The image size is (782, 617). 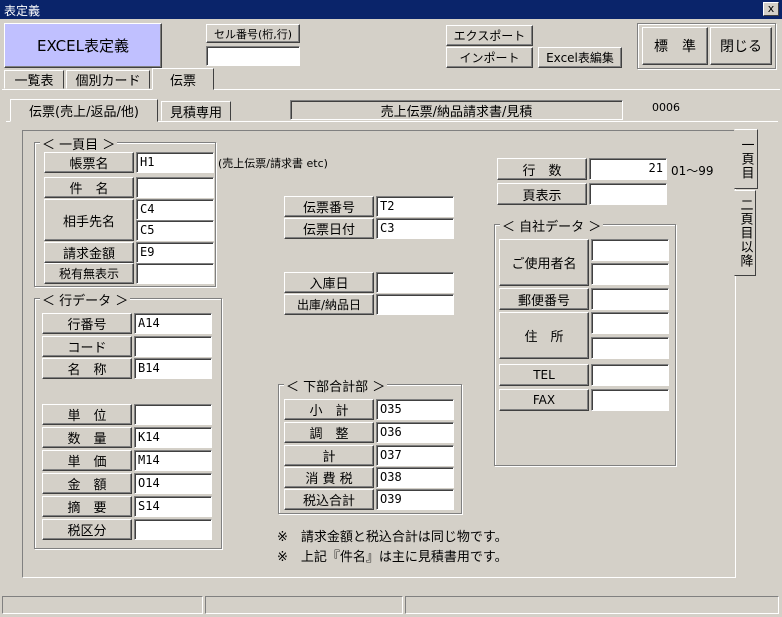 What do you see at coordinates (173, 346) in the screenshot?
I see `code-field` at bounding box center [173, 346].